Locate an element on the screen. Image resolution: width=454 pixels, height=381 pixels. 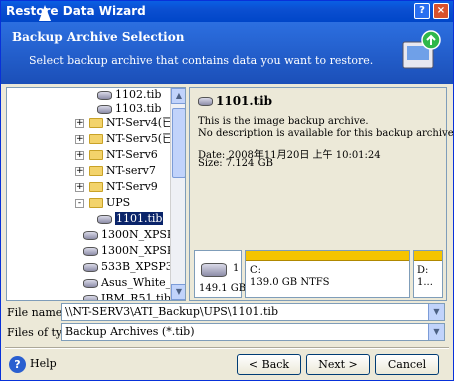
tree-item: NT-serv7 is located at coordinates (122, 171).